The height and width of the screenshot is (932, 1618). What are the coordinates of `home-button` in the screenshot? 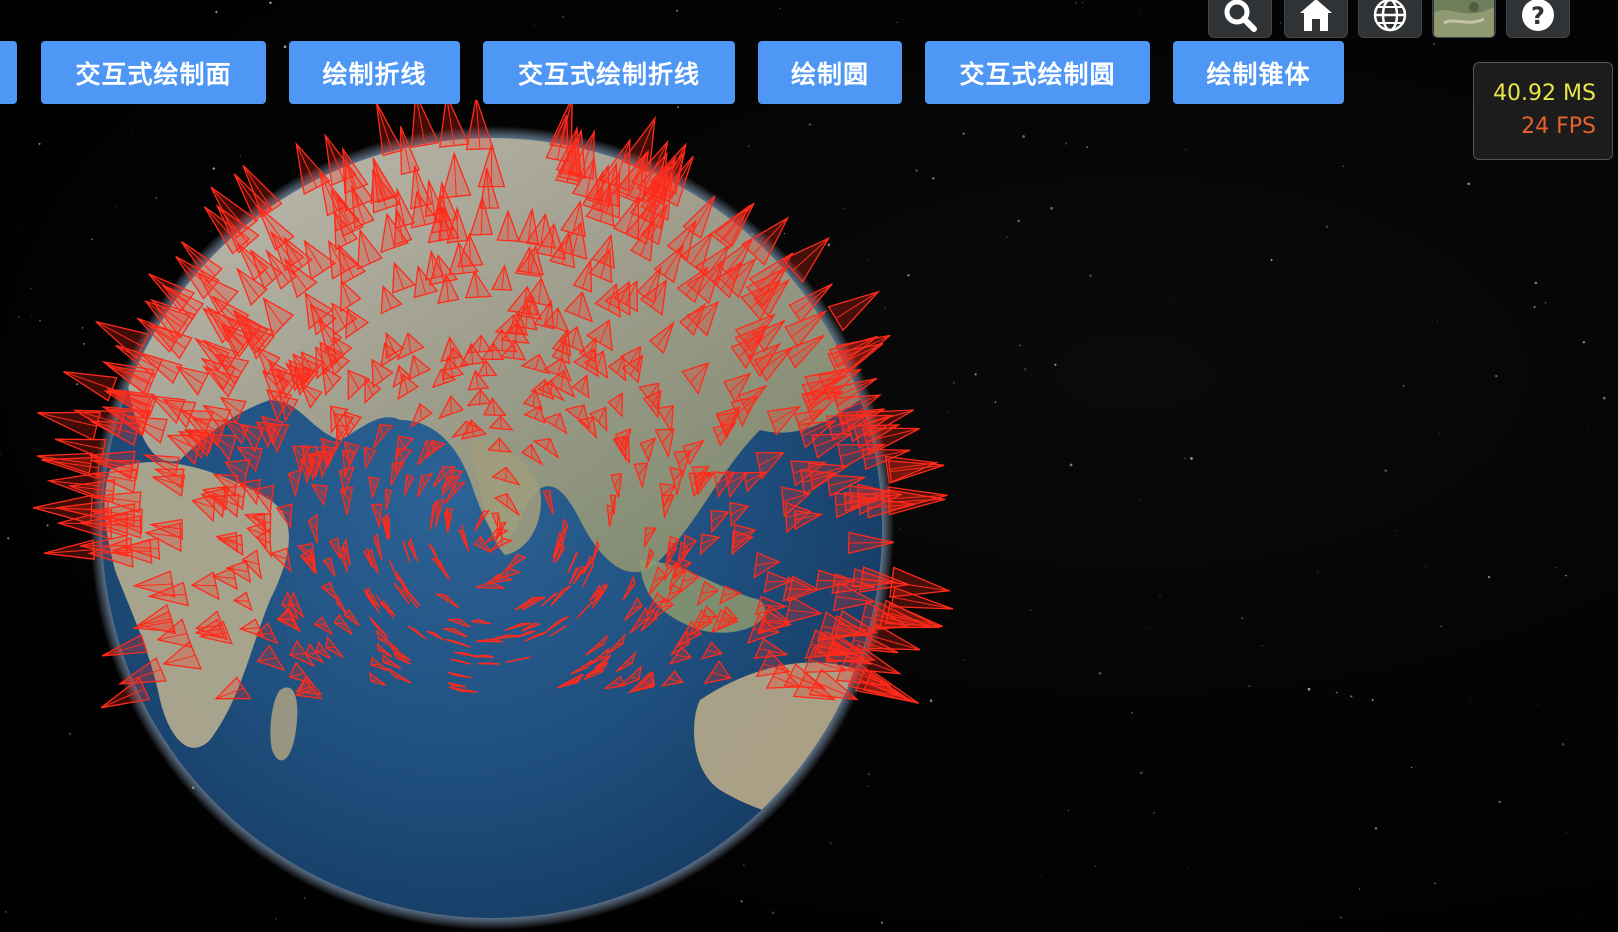 It's located at (1316, 19).